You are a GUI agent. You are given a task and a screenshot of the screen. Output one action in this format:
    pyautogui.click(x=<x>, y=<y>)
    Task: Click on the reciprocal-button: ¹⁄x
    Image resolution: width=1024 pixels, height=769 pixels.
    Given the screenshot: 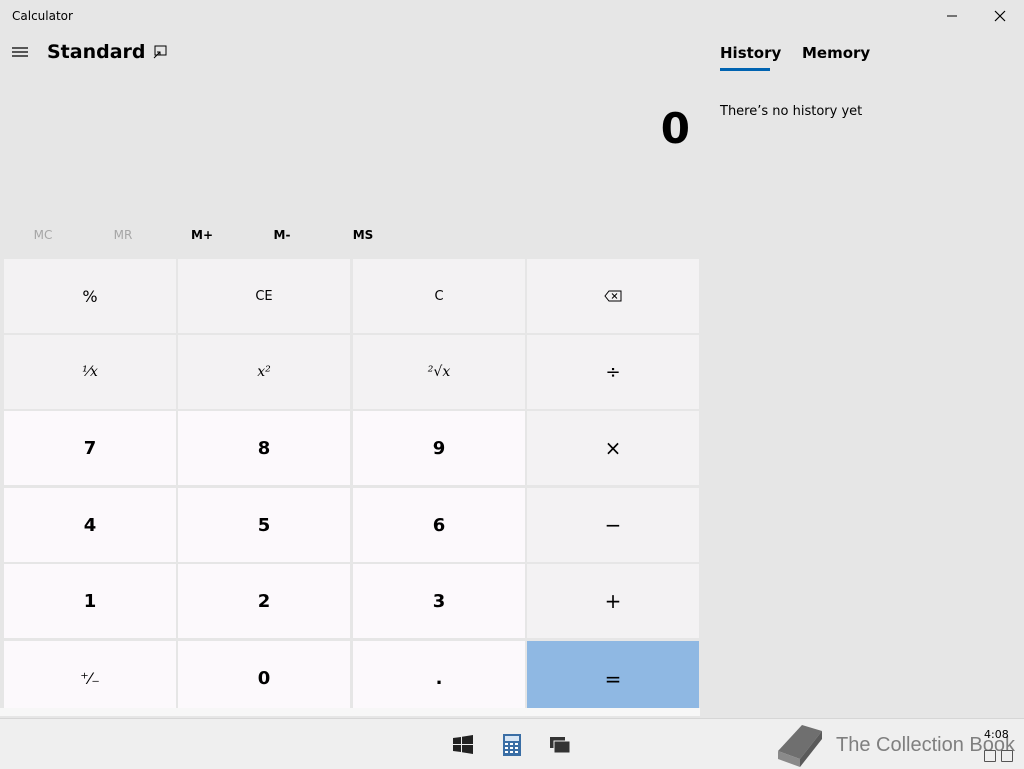 What is the action you would take?
    pyautogui.click(x=90, y=372)
    